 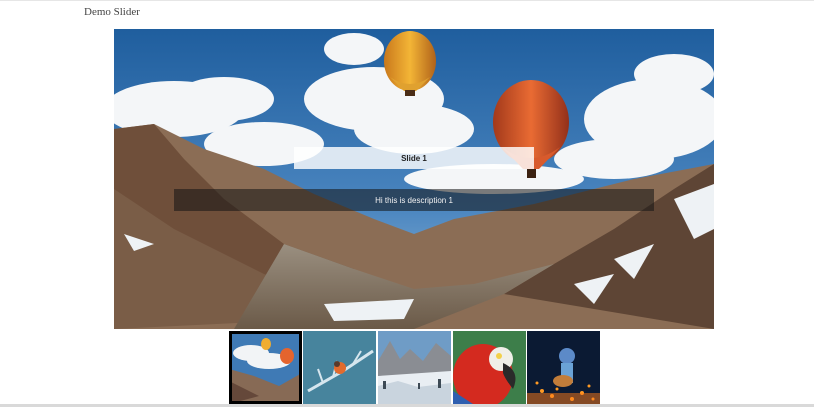 I want to click on thumbnail-bird, so click(x=339, y=367).